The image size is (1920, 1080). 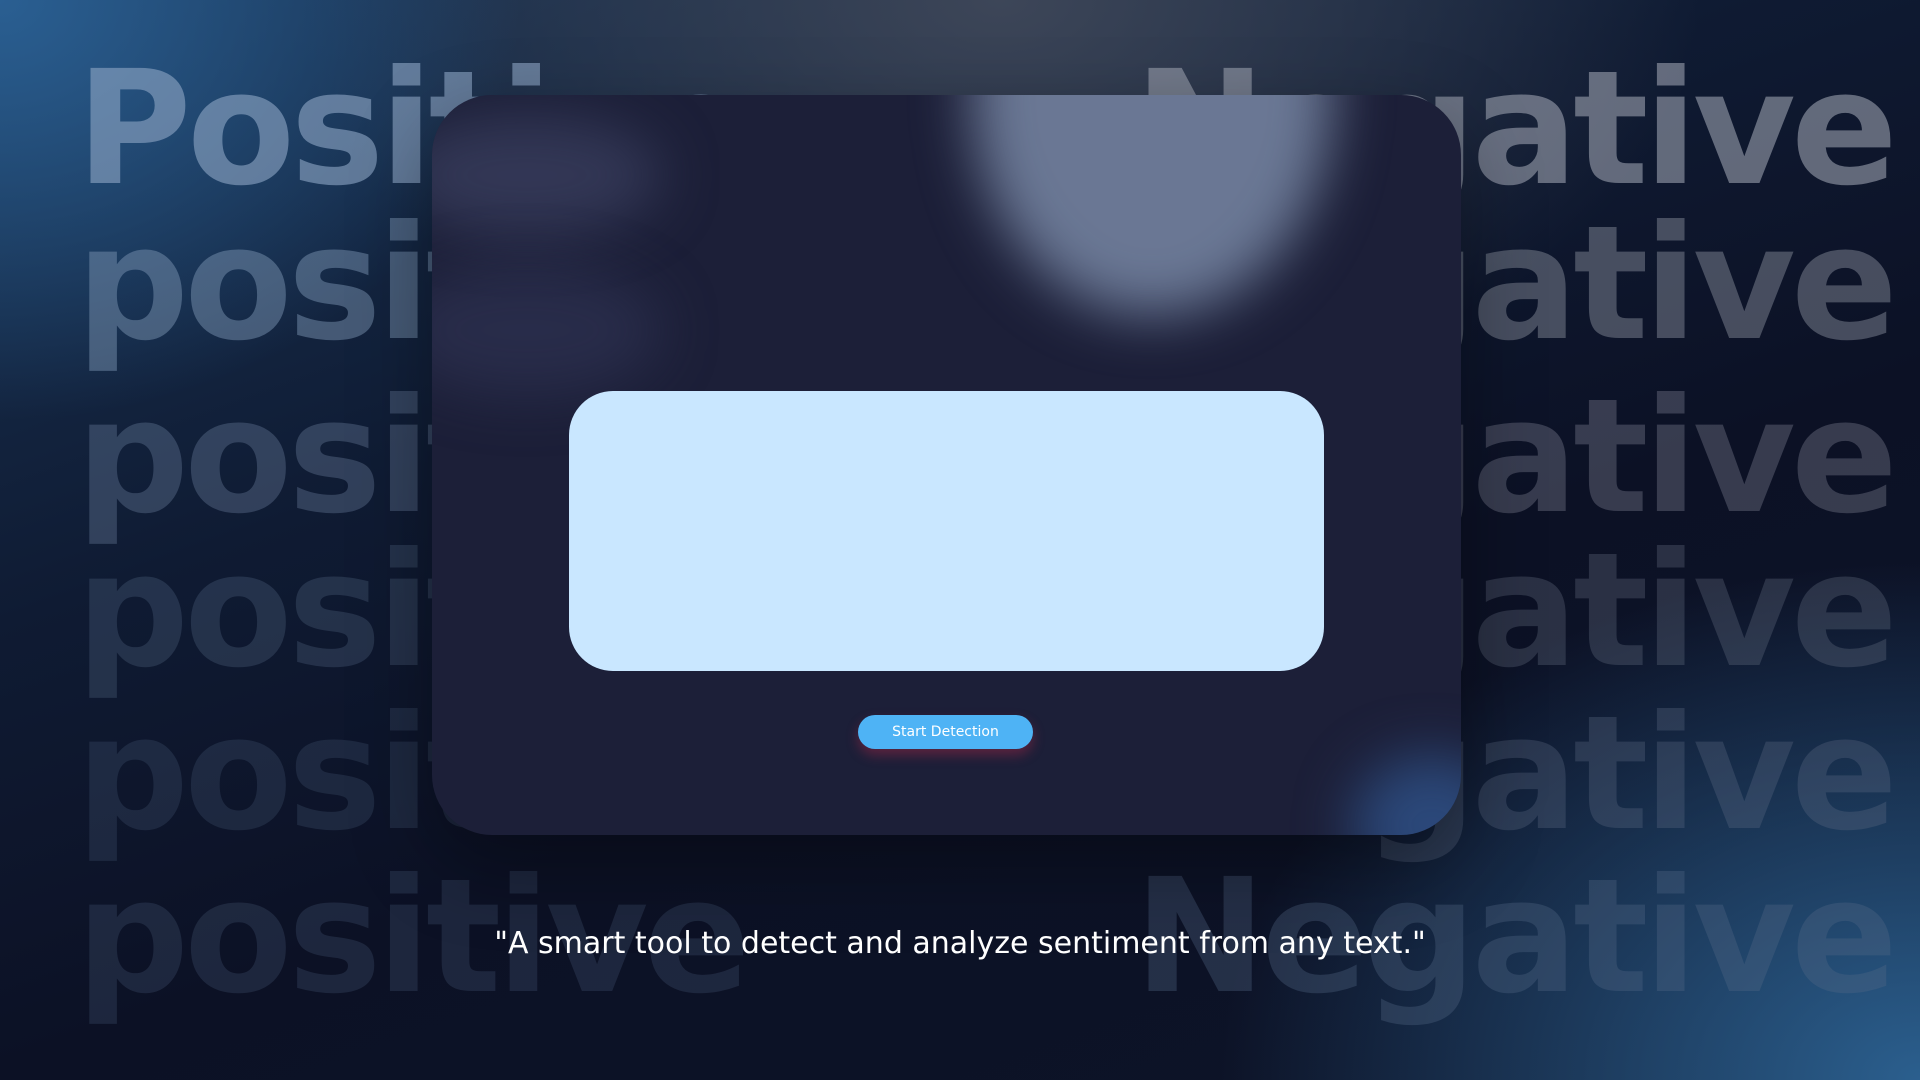 I want to click on sentiment-text-input, so click(x=946, y=531).